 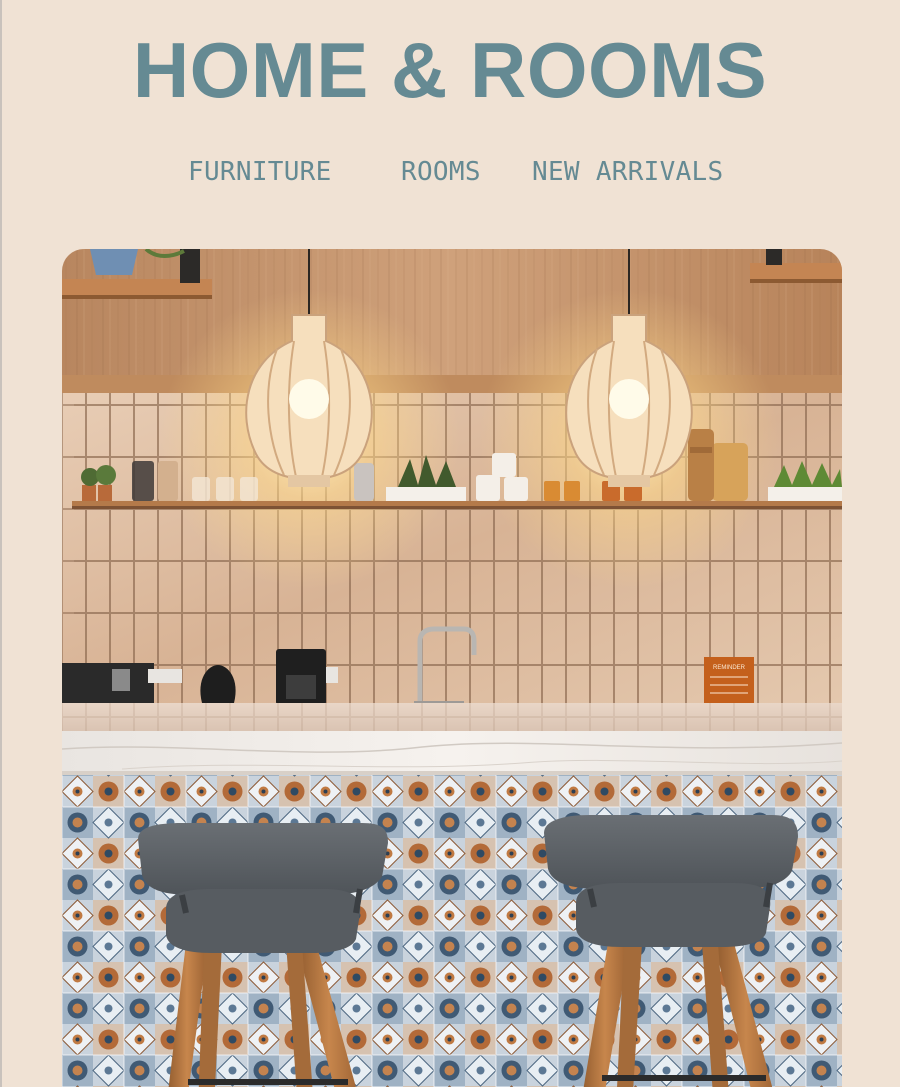 What do you see at coordinates (729, 668) in the screenshot?
I see `sign-text: REMINDER` at bounding box center [729, 668].